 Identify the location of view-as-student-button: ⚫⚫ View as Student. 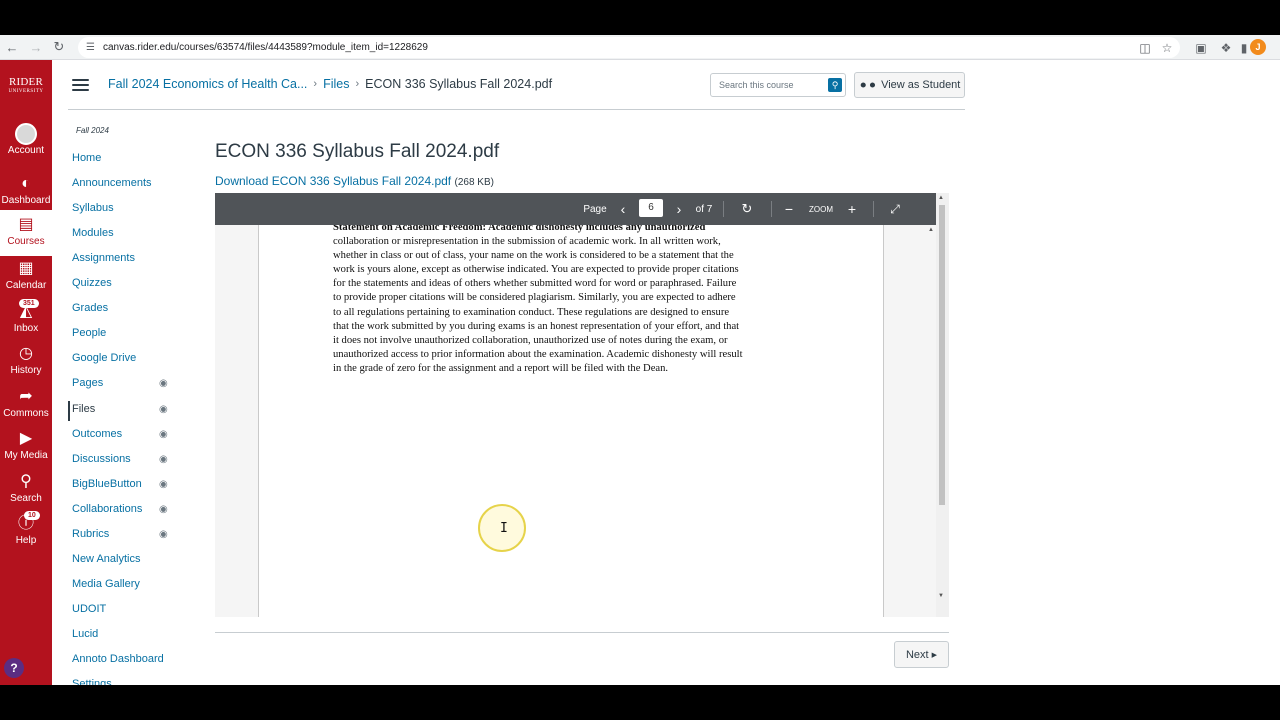
(909, 85).